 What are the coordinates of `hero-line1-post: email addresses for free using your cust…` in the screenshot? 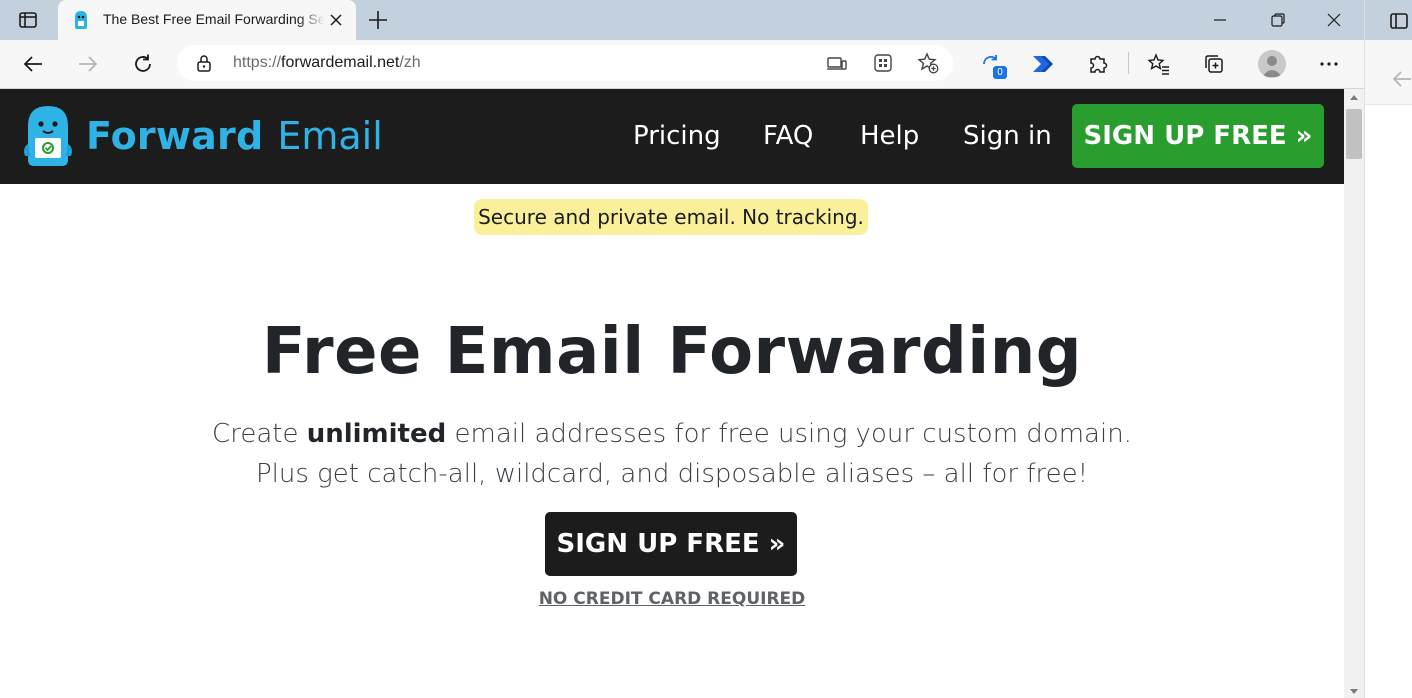 It's located at (789, 434).